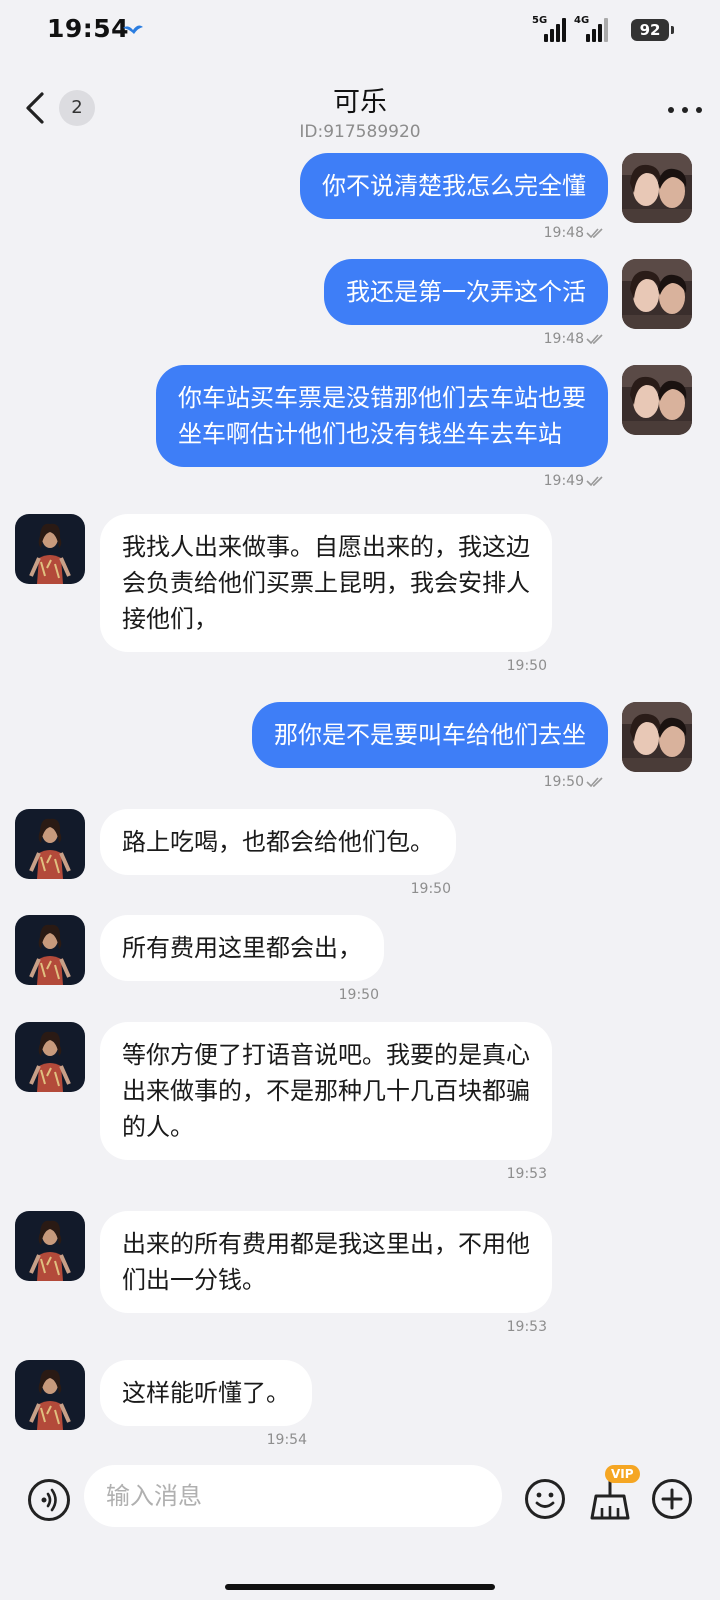 This screenshot has width=720, height=1600. I want to click on message-input: 输入消息, so click(293, 1496).